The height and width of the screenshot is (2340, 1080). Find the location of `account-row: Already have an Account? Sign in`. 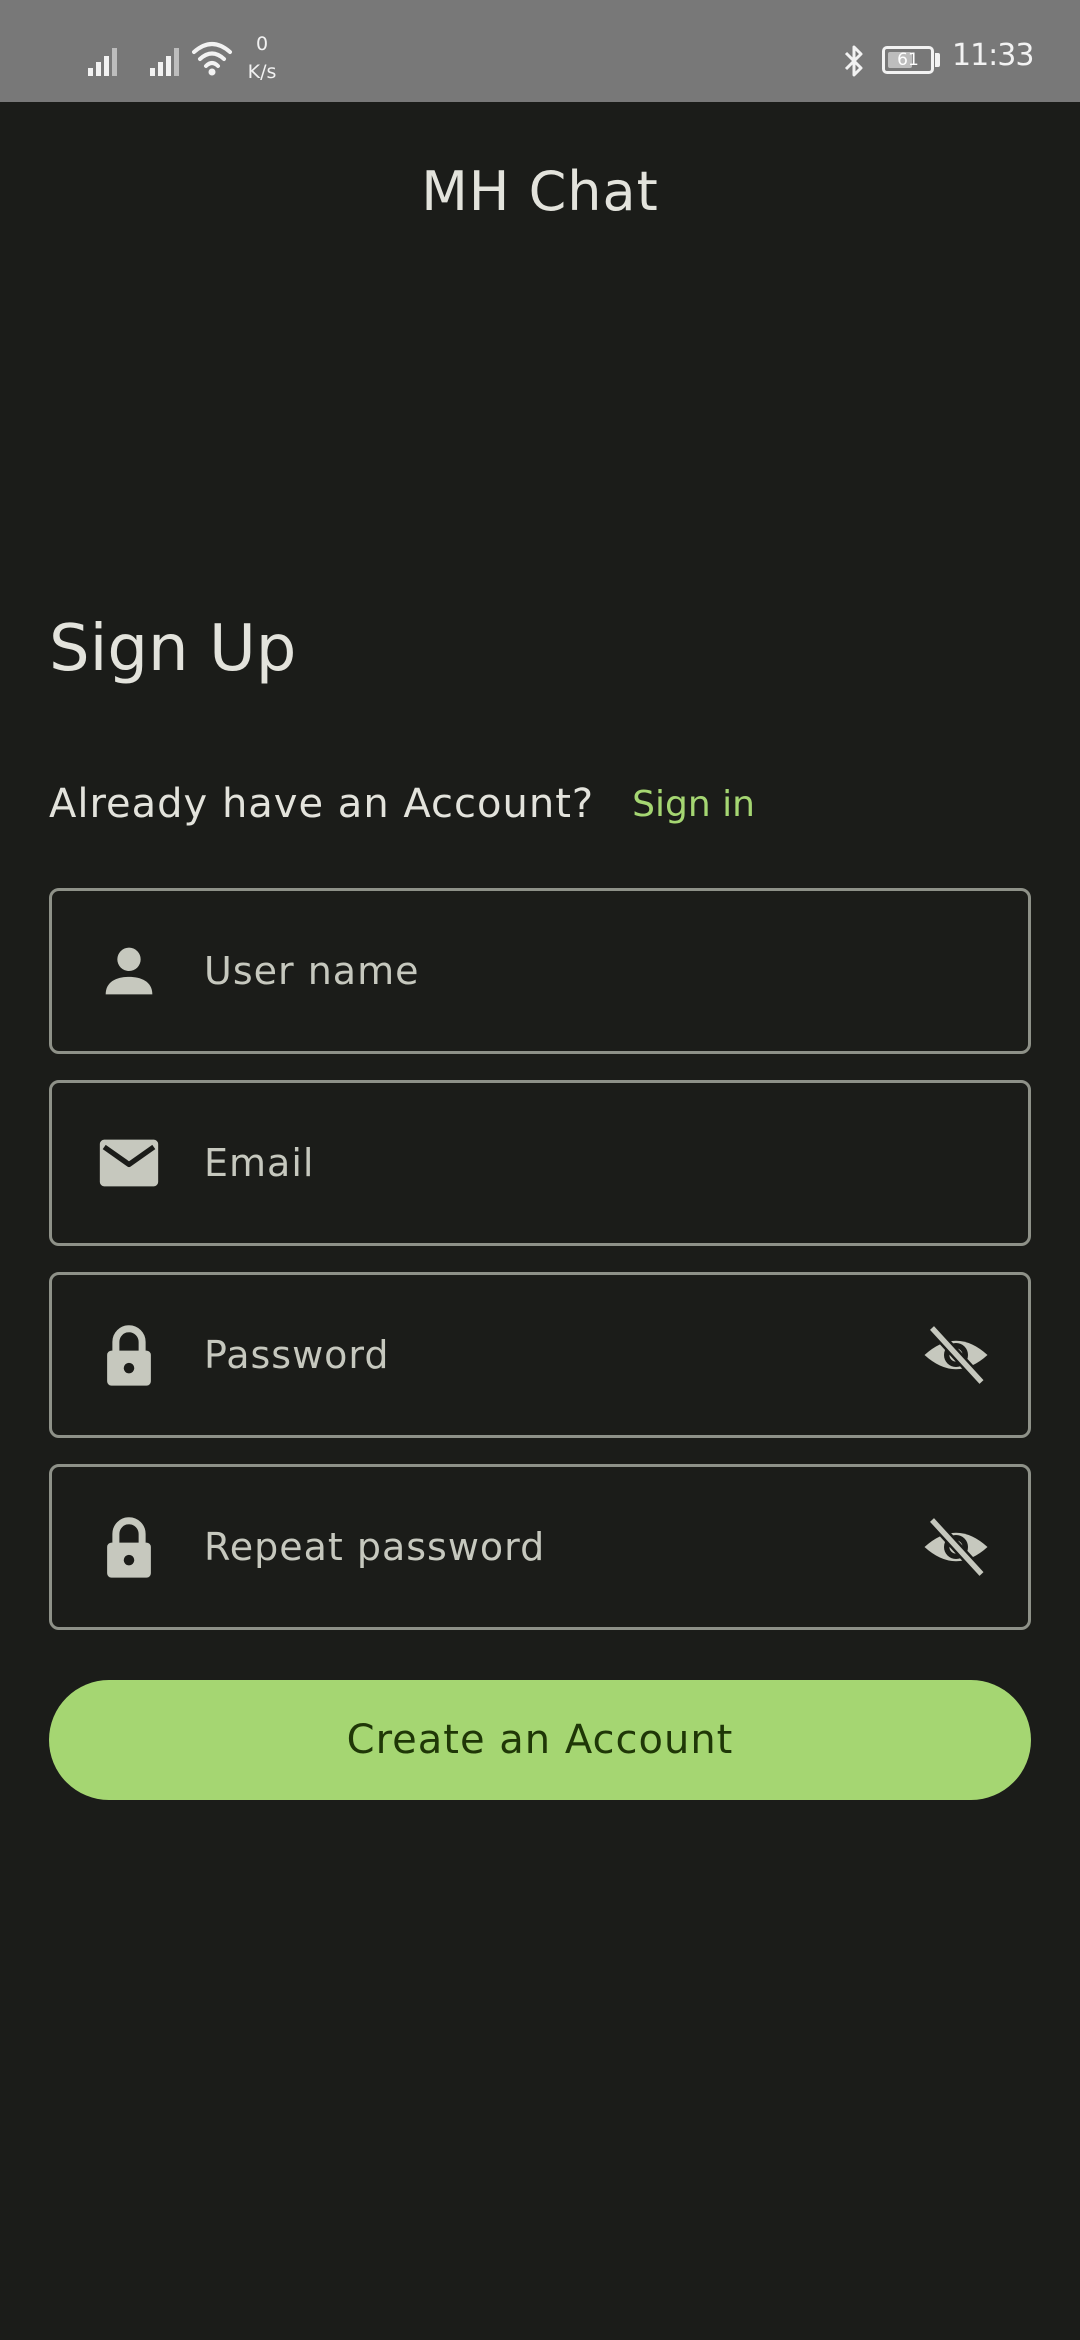

account-row: Already have an Account? Sign in is located at coordinates (402, 804).